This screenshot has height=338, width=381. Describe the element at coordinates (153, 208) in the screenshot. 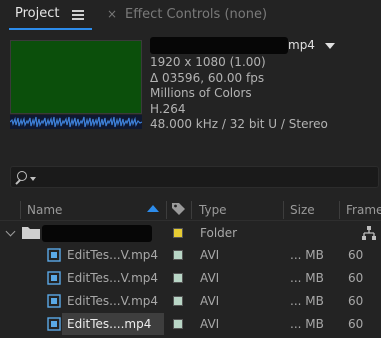

I see `sort-arrow-icon` at that location.